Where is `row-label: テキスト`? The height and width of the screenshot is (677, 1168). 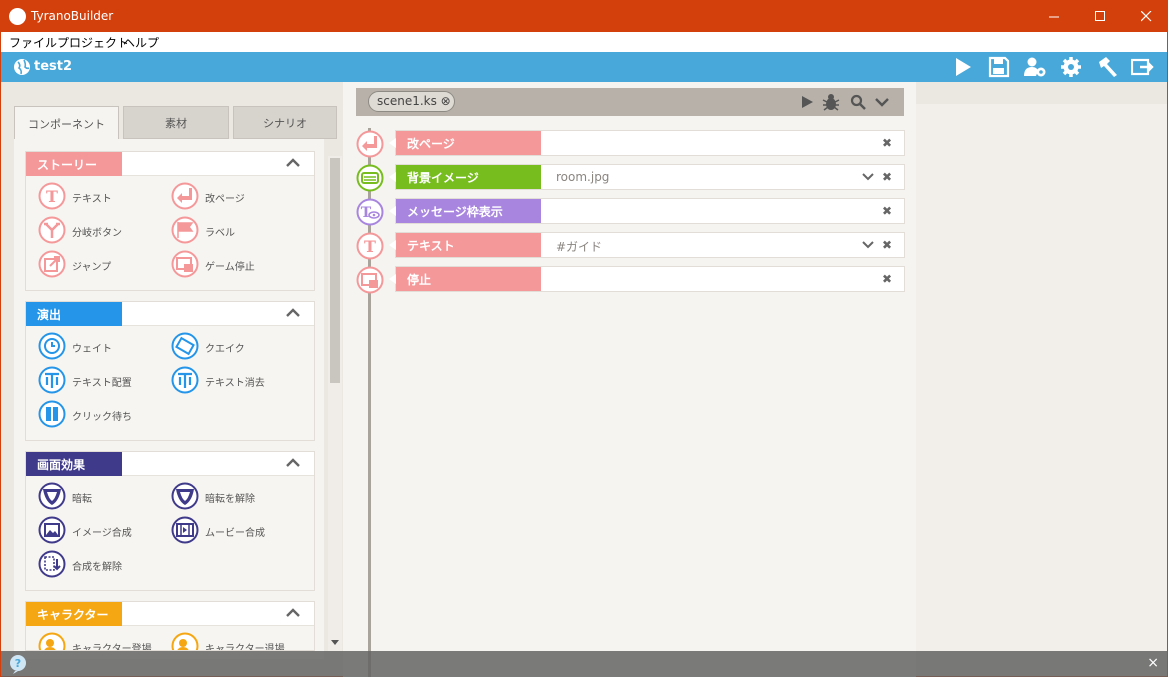
row-label: テキスト is located at coordinates (465, 245).